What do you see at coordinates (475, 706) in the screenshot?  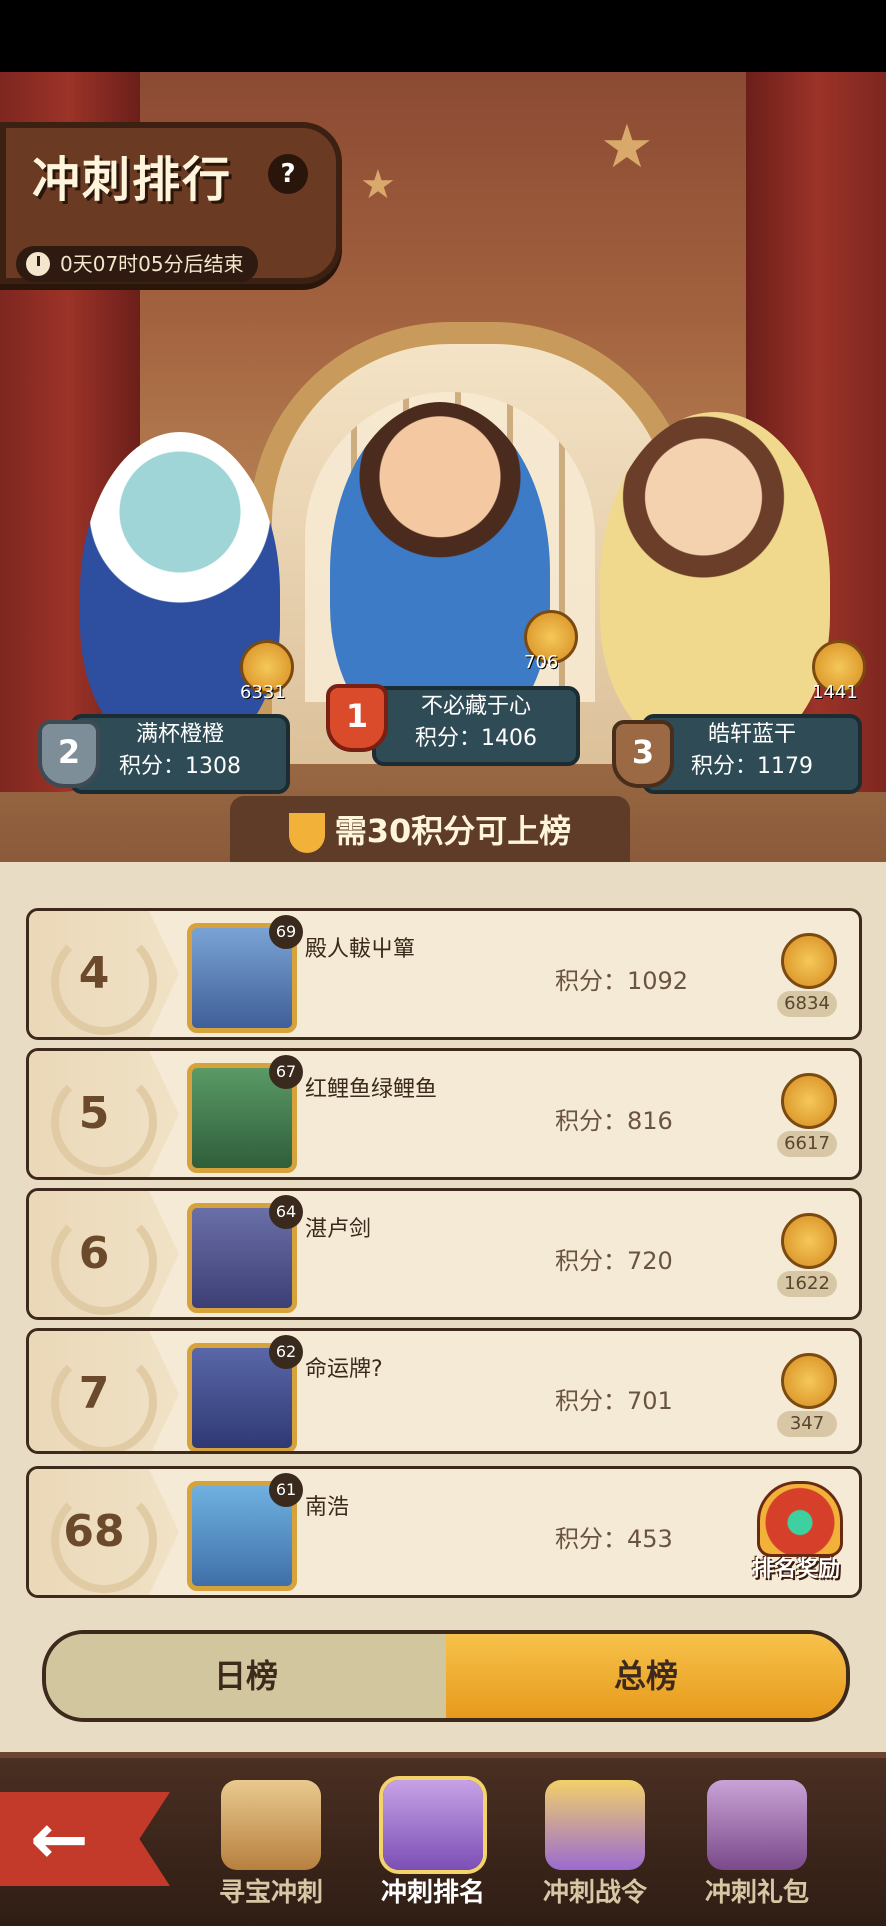 I see `podium-name: 不必藏于心` at bounding box center [475, 706].